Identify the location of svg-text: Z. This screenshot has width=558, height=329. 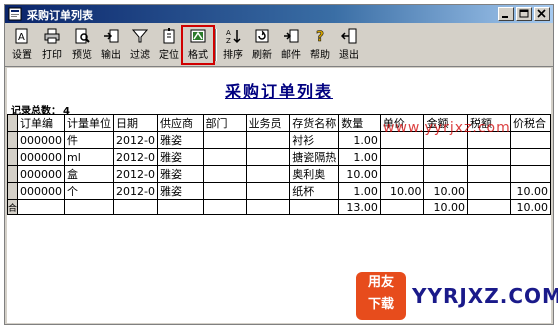
(228, 40).